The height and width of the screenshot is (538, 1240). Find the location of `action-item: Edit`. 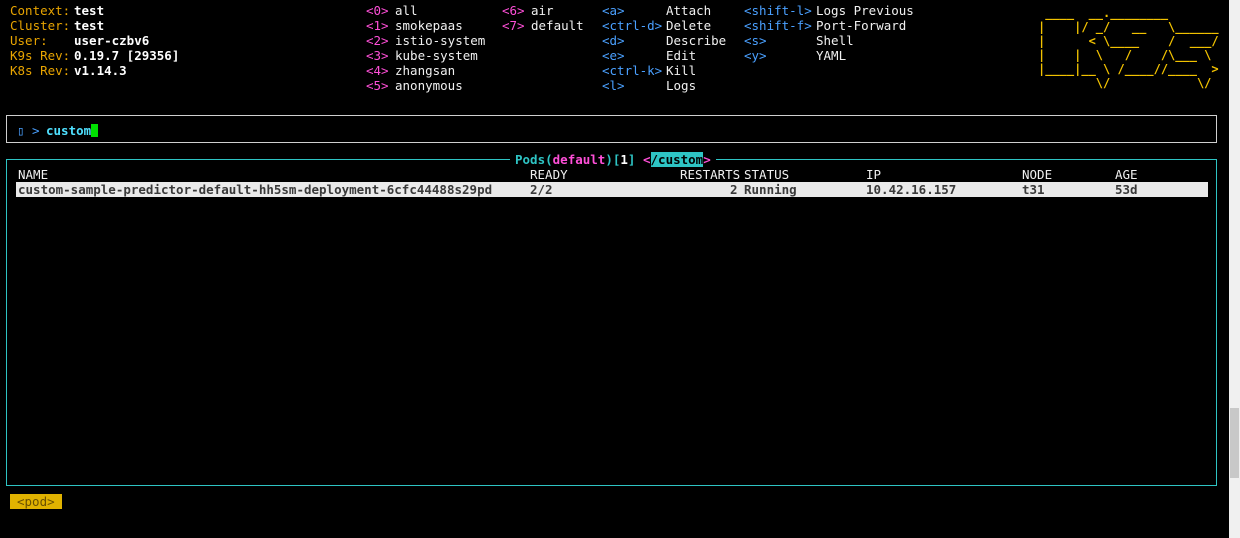

action-item: Edit is located at coordinates (681, 55).